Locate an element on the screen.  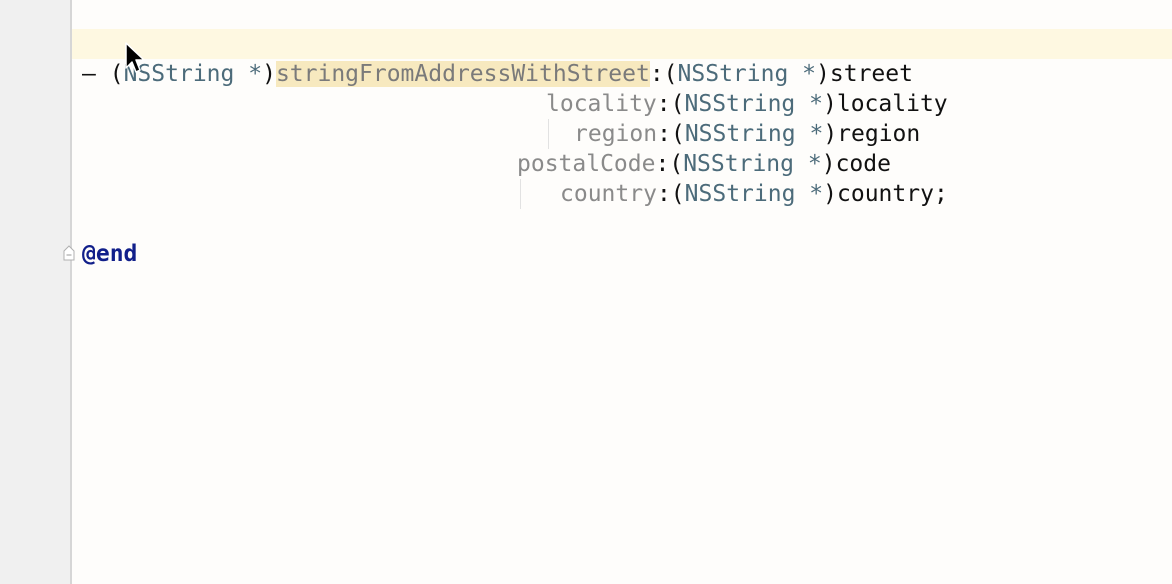
statement-terminator: ; is located at coordinates (940, 194).